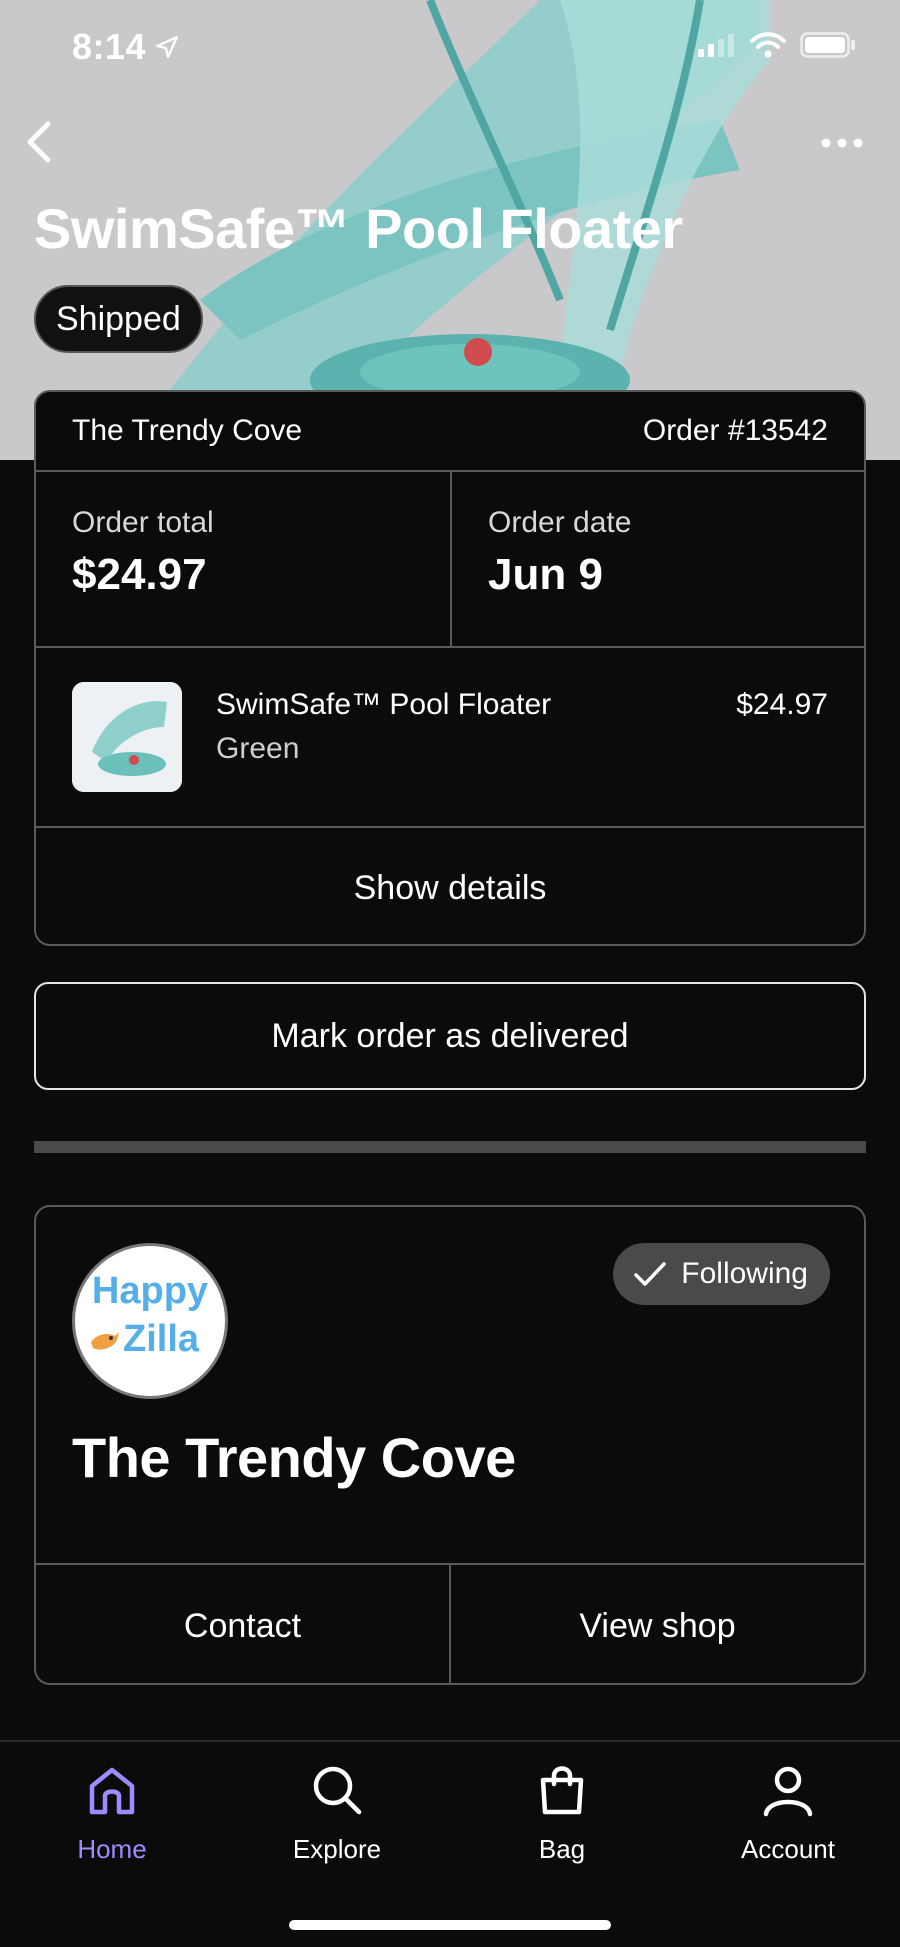 Image resolution: width=900 pixels, height=1947 pixels. I want to click on order-number: Order #13542, so click(735, 430).